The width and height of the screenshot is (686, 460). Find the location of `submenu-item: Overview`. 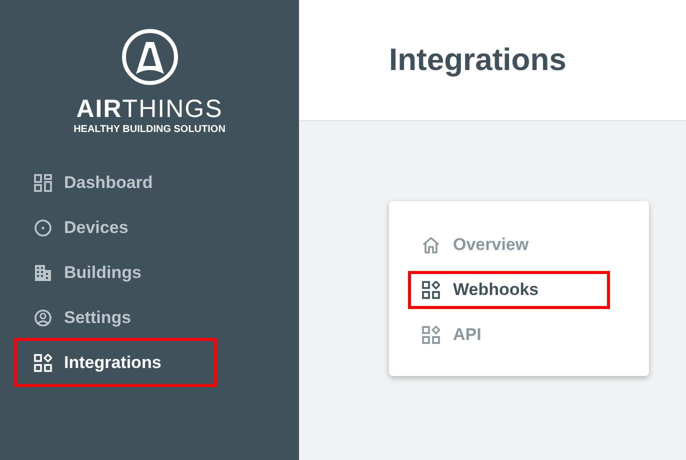

submenu-item: Overview is located at coordinates (509, 245).